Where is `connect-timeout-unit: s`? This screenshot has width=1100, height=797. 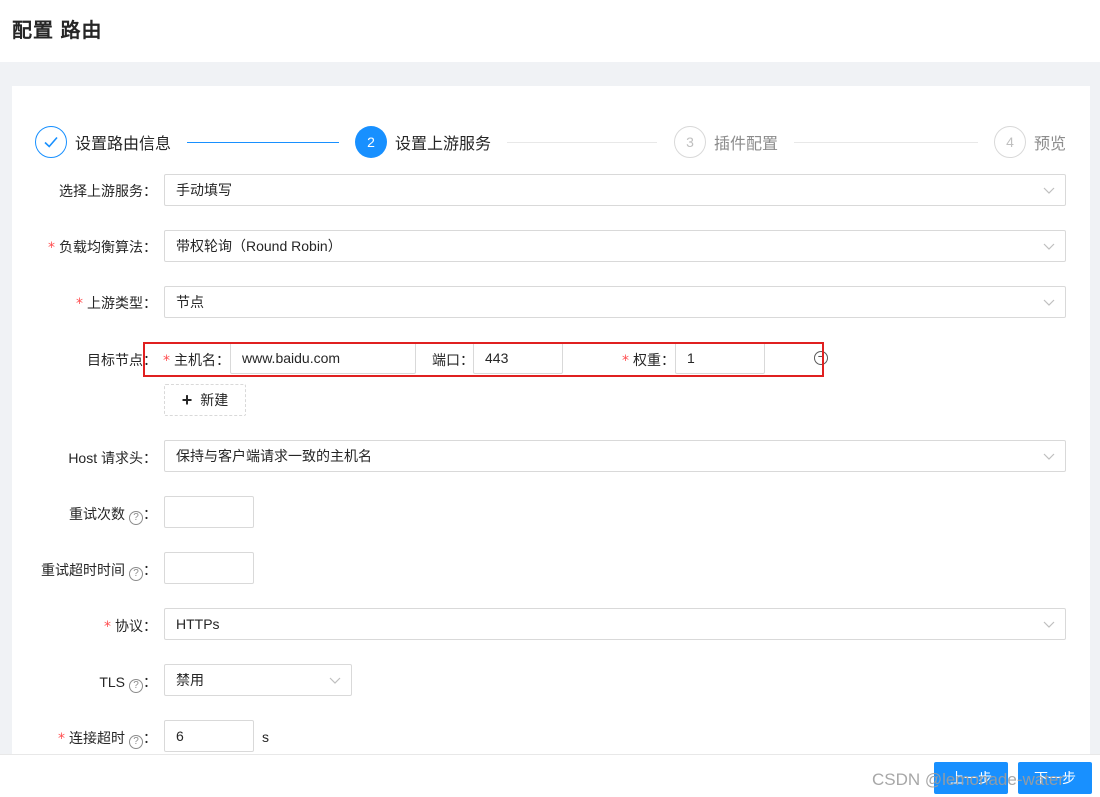
connect-timeout-unit: s is located at coordinates (265, 737).